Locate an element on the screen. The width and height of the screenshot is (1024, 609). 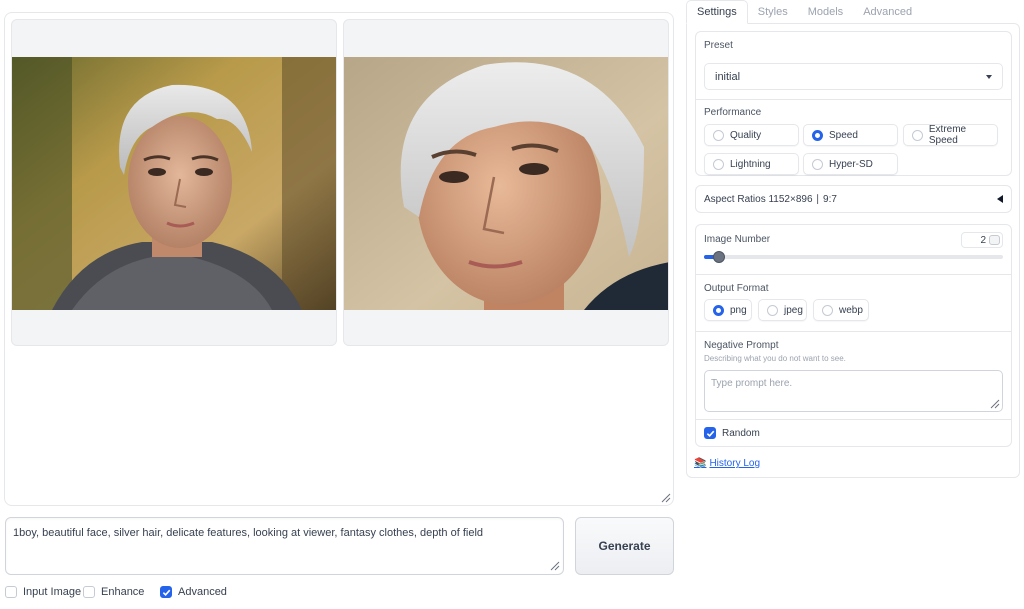
output-format-label: Output Format is located at coordinates (736, 288).